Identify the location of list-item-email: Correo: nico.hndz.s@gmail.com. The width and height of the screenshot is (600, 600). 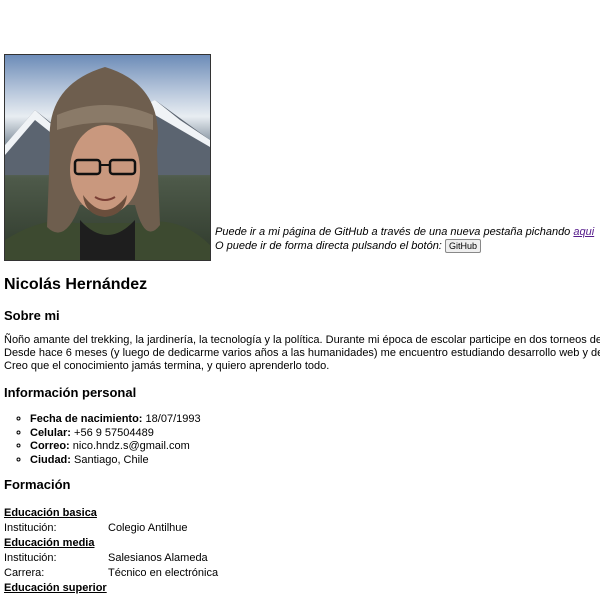
(115, 447).